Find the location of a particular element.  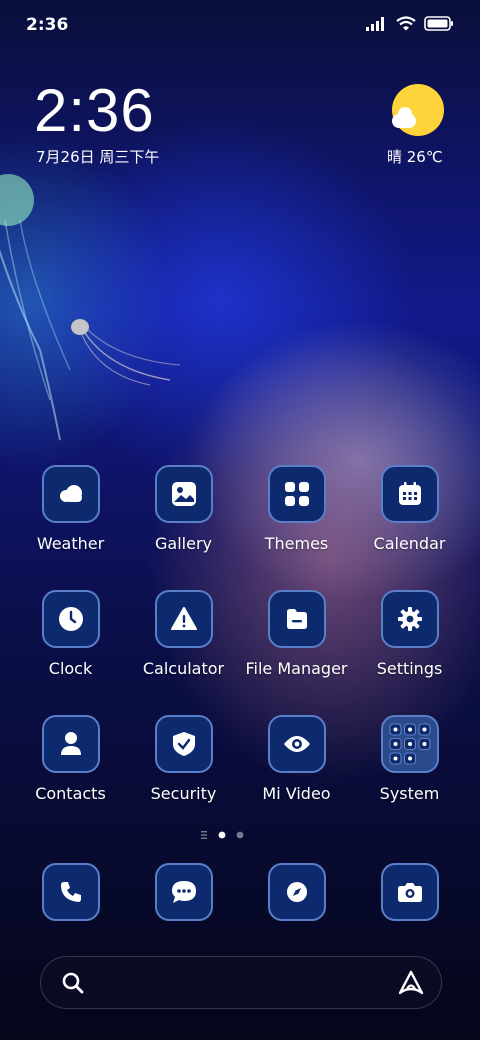

app-label: Mi Video is located at coordinates (296, 793).